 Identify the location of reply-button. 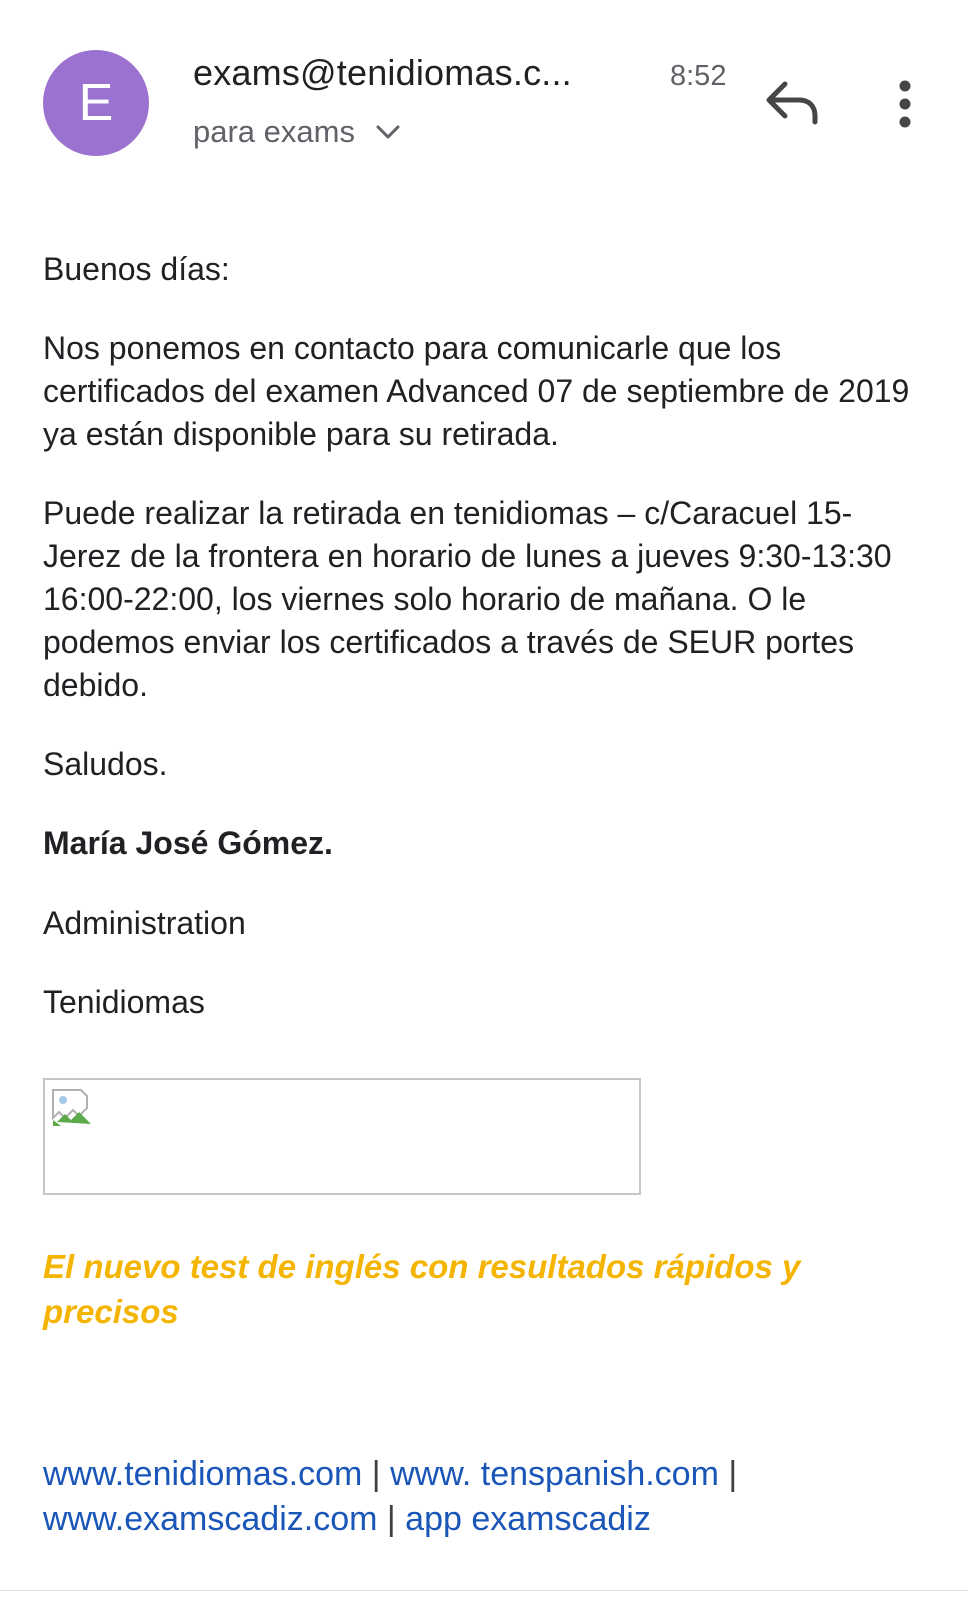
(793, 103).